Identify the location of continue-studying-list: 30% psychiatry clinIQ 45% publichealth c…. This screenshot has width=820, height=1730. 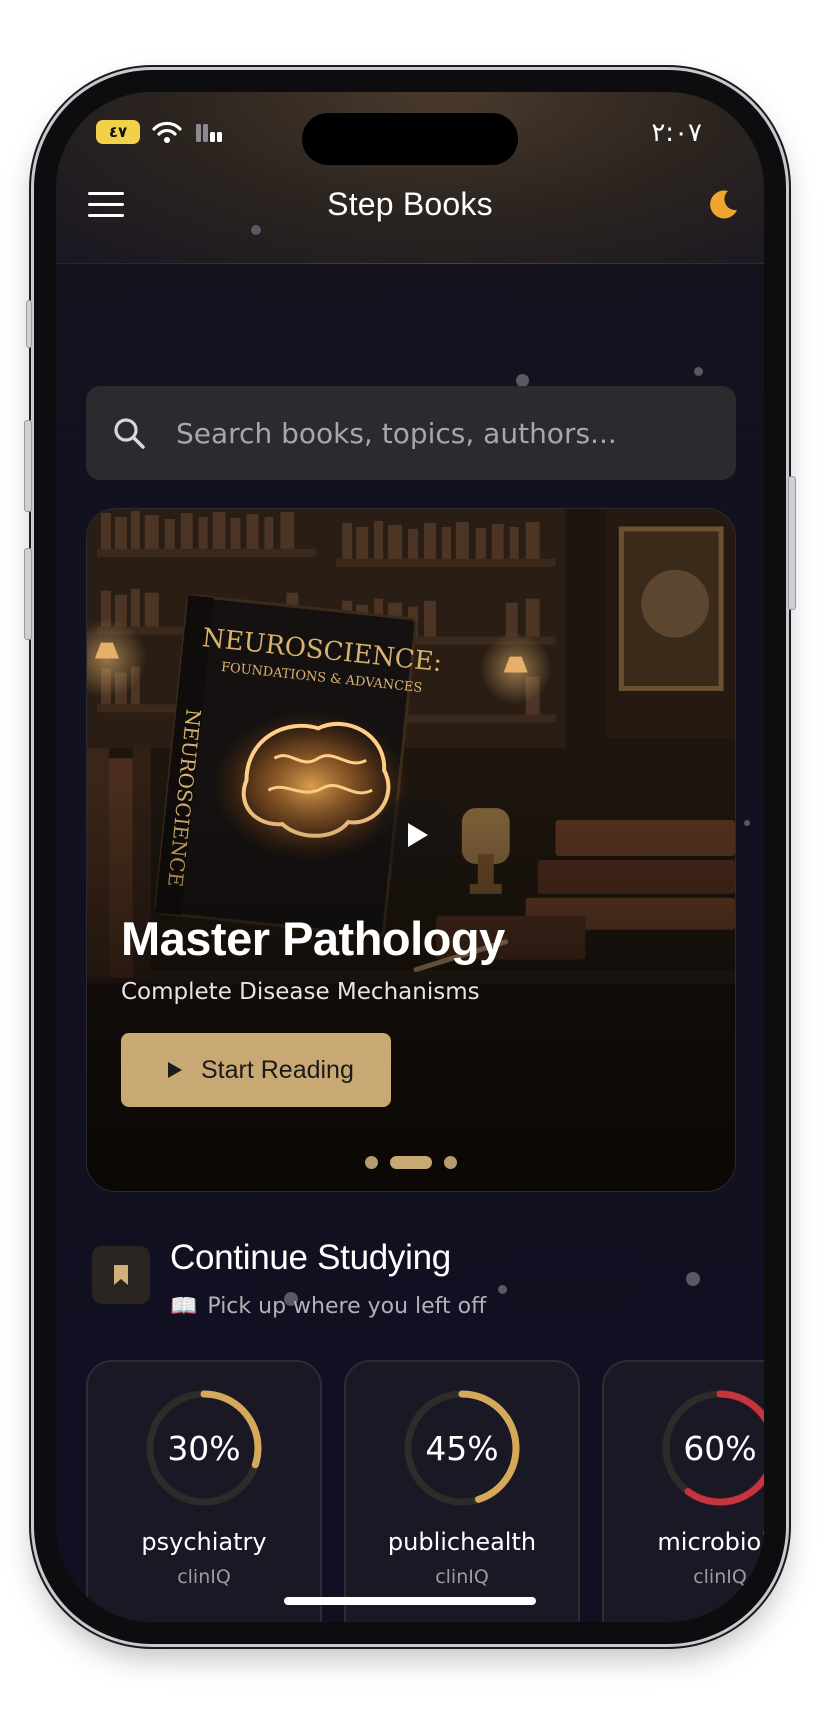
(425, 1491).